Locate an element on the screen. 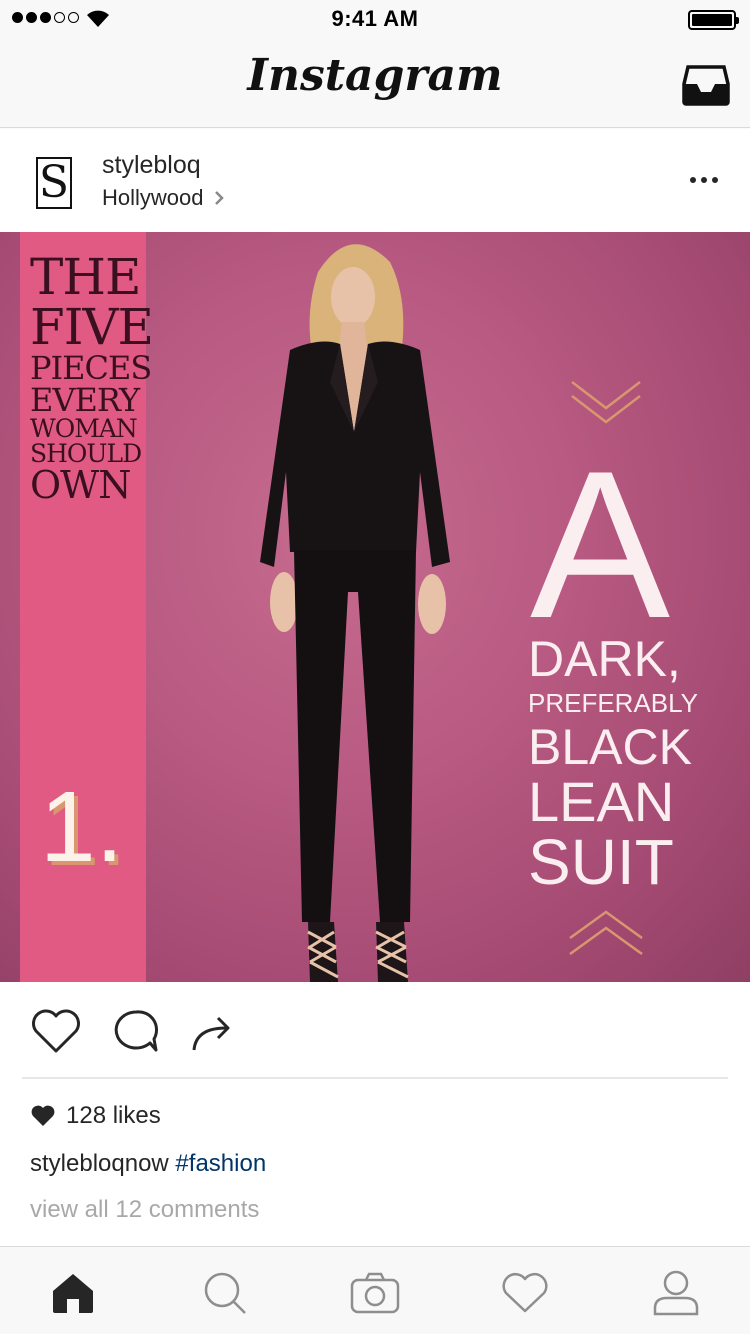 The width and height of the screenshot is (750, 1334). bottom-tab-bar is located at coordinates (375, 1290).